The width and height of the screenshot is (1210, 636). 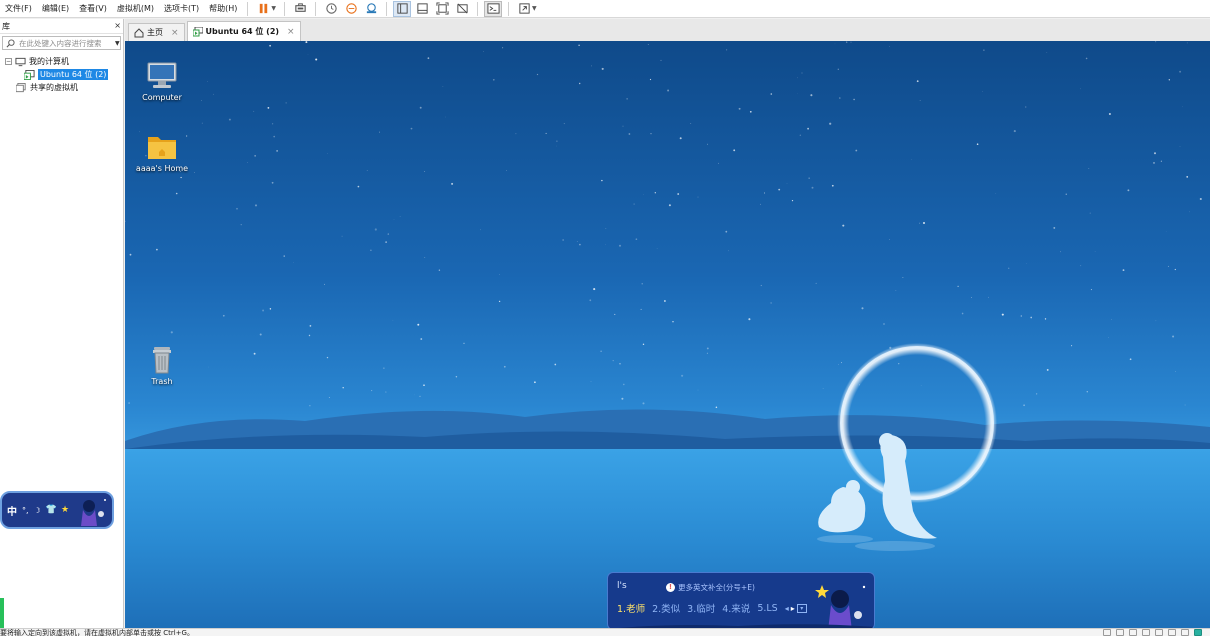 What do you see at coordinates (21, 87) in the screenshot?
I see `shared-vm-icon` at bounding box center [21, 87].